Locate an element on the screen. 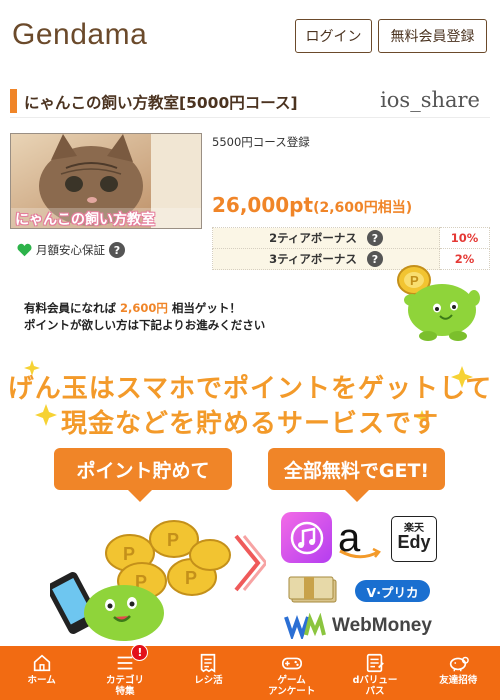 Image resolution: width=500 pixels, height=700 pixels. nav-label-line-2: 特集 is located at coordinates (125, 691).